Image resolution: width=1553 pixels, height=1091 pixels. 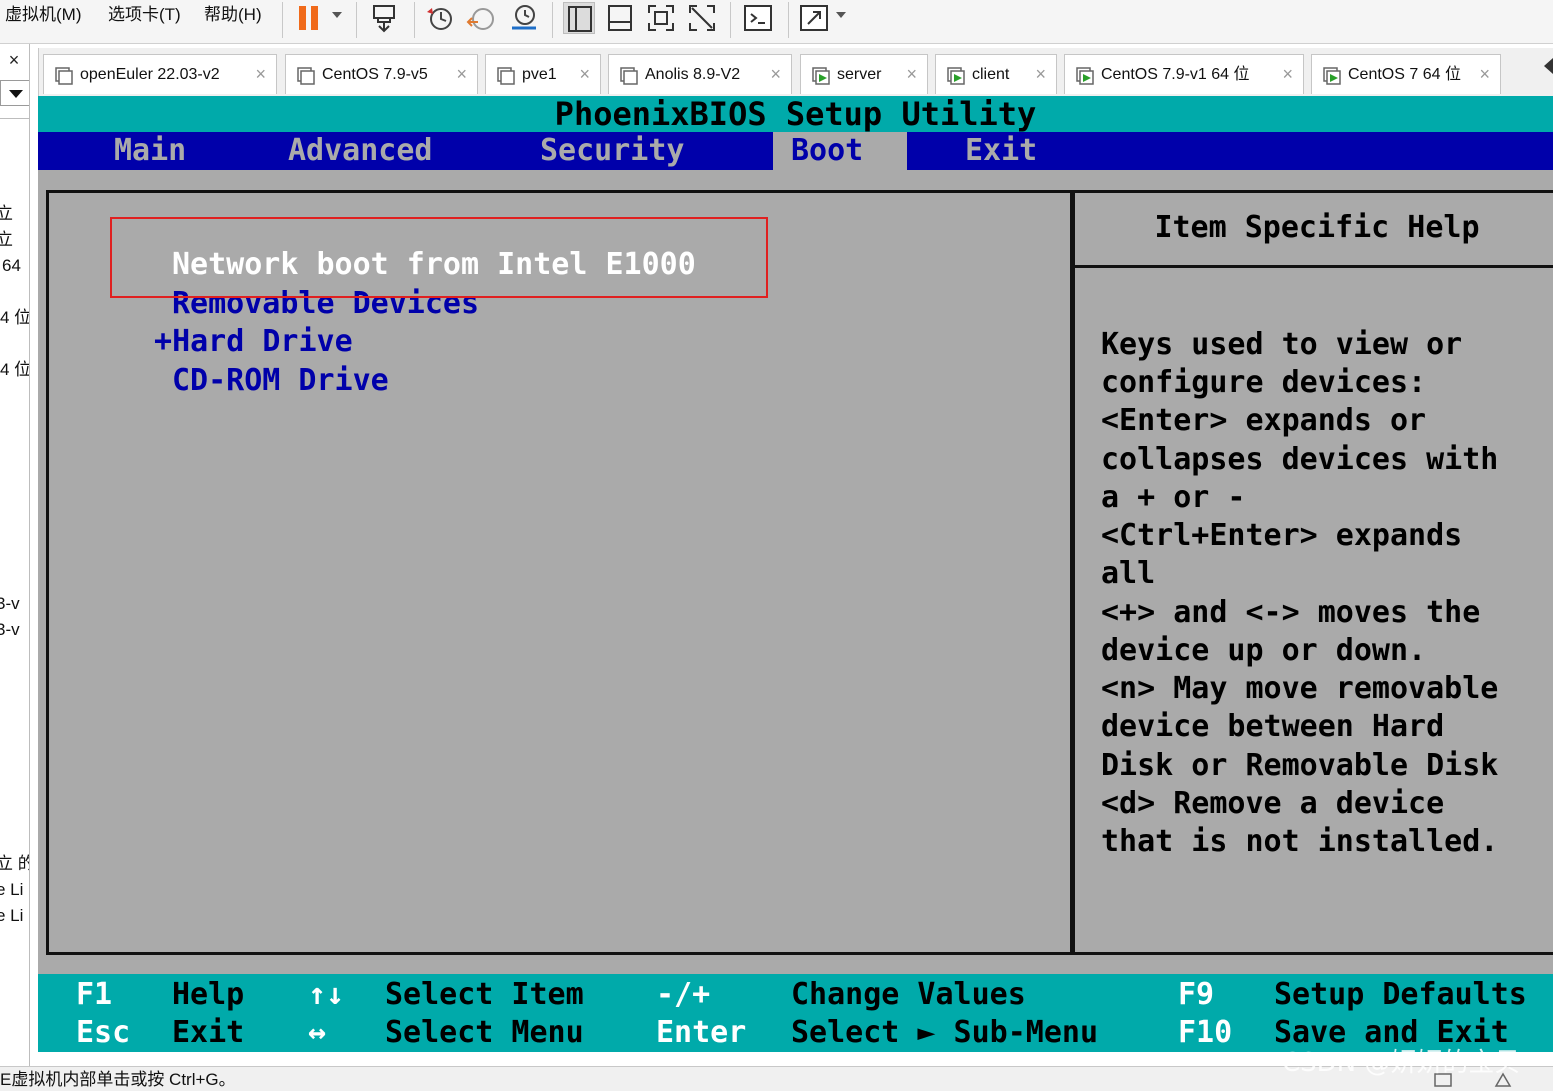 I want to click on help-line: <Ctrl+Enter> expands, so click(x=1282, y=535).